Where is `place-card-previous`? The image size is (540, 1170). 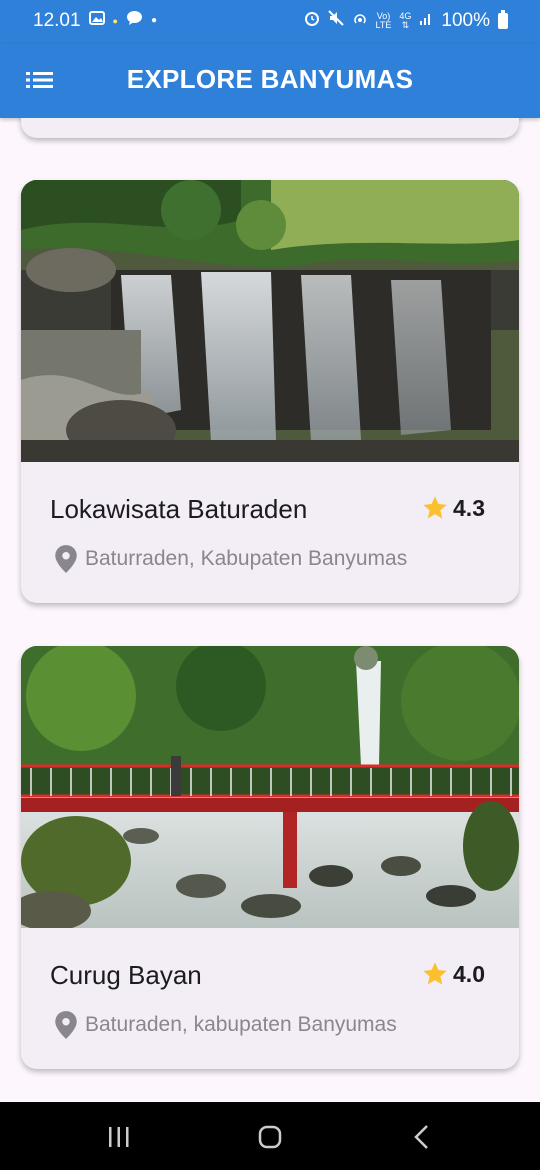 place-card-previous is located at coordinates (270, 128).